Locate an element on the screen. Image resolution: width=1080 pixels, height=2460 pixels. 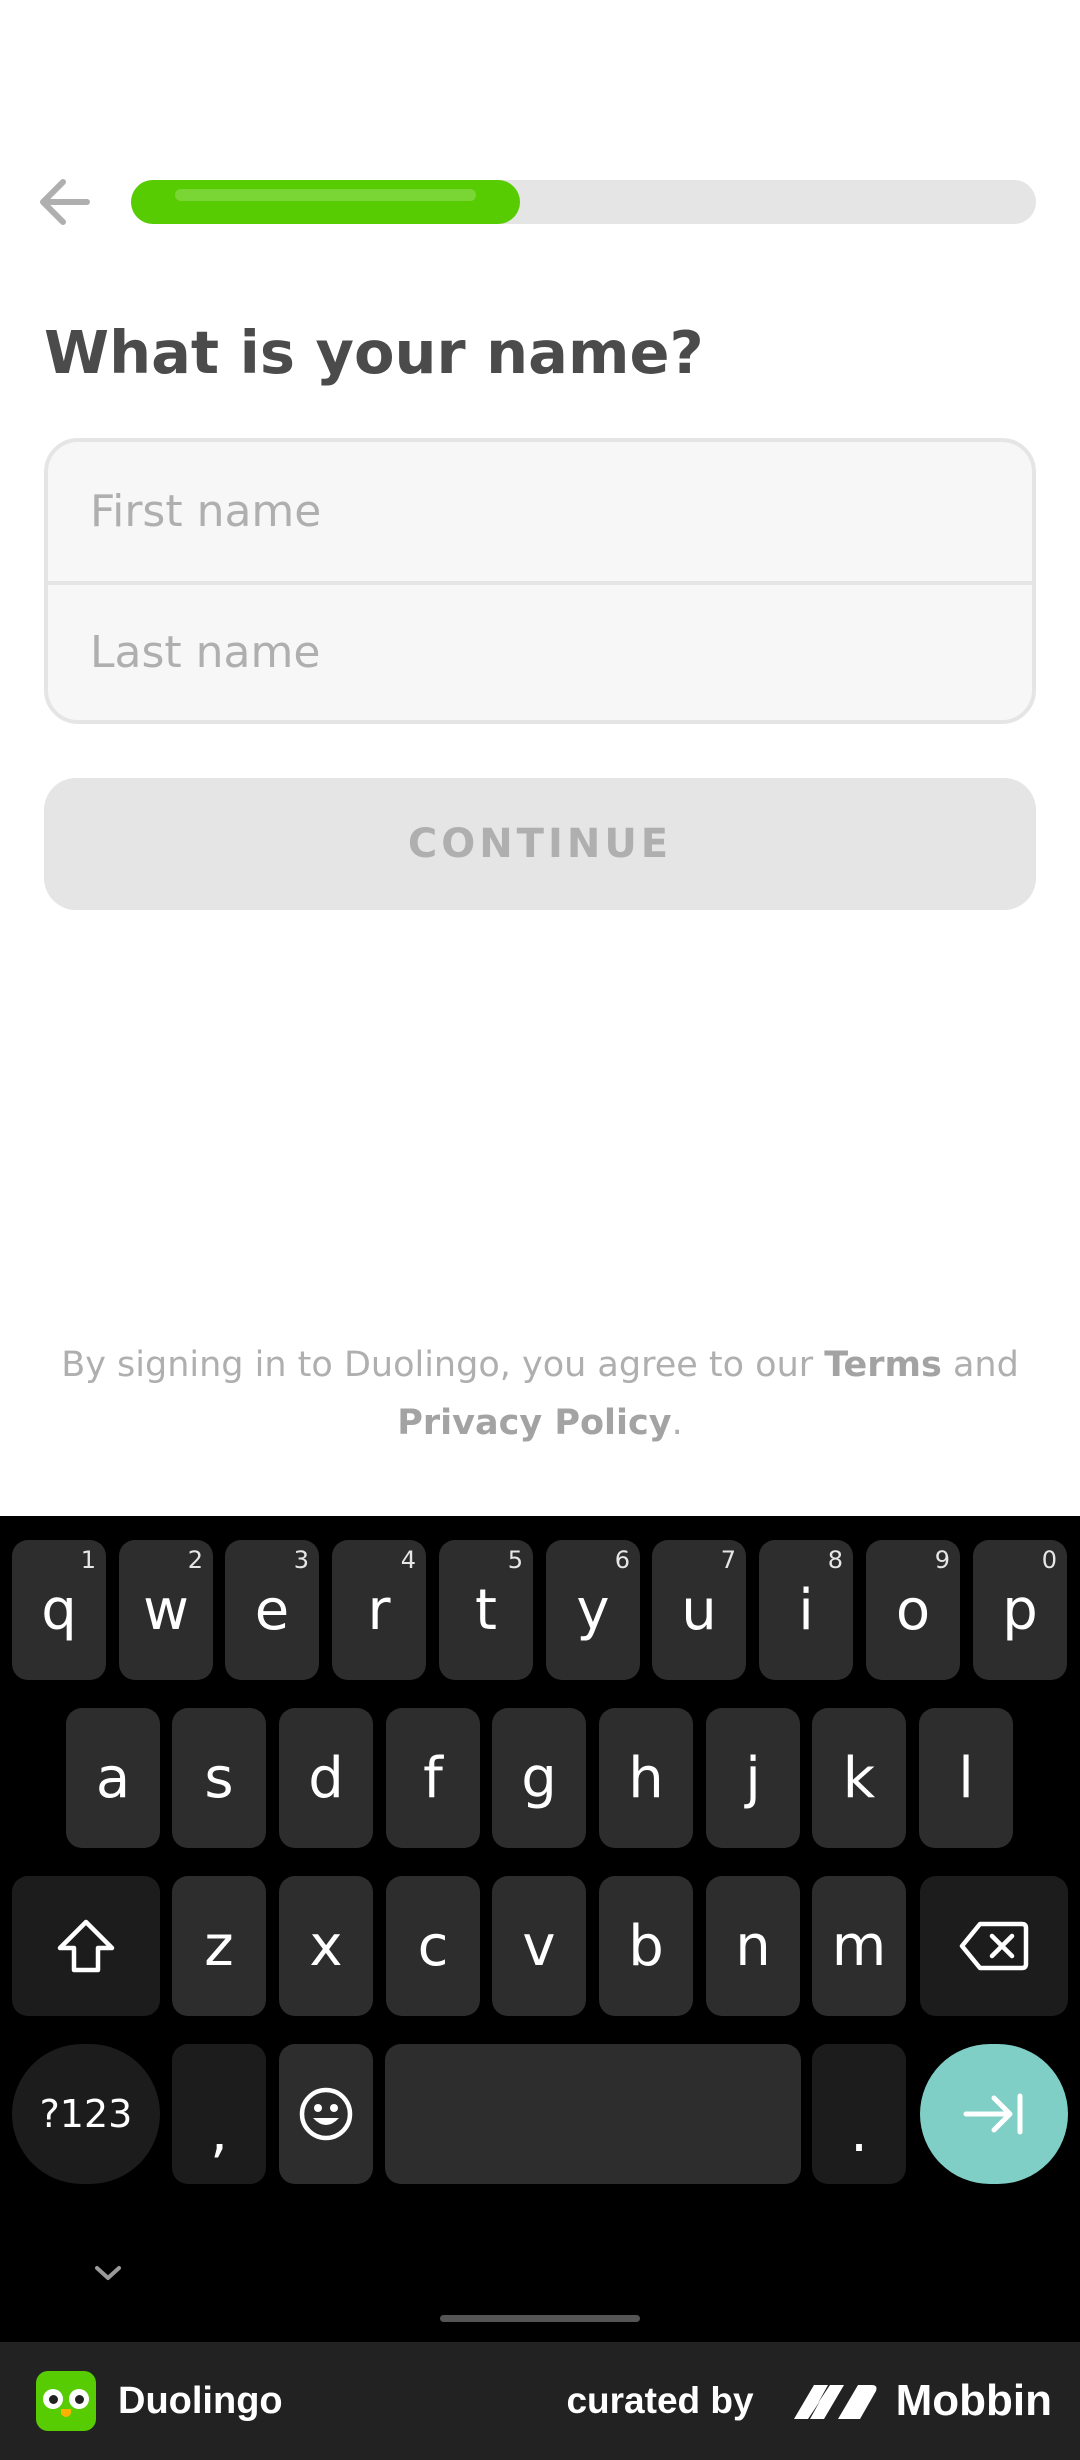
key-label: q is located at coordinates (59, 1610).